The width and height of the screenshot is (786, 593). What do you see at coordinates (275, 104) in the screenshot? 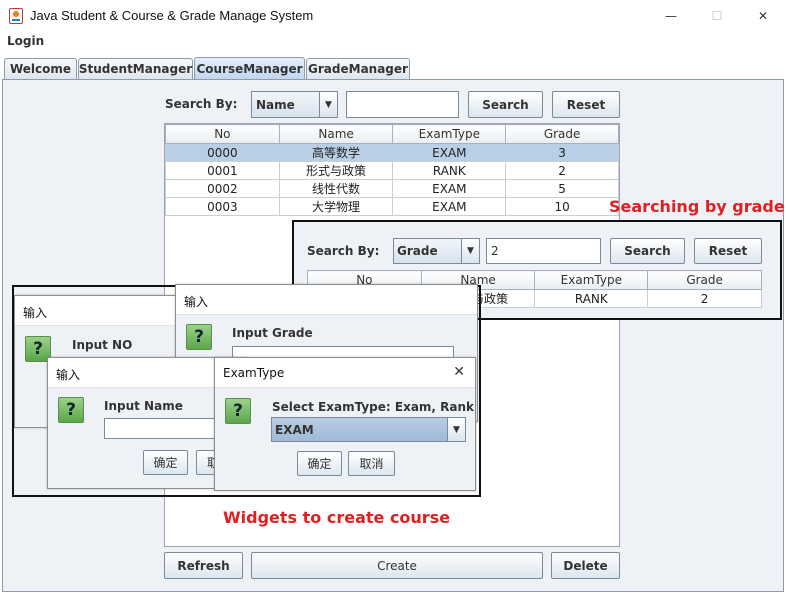
I see `search-field-value: Name` at bounding box center [275, 104].